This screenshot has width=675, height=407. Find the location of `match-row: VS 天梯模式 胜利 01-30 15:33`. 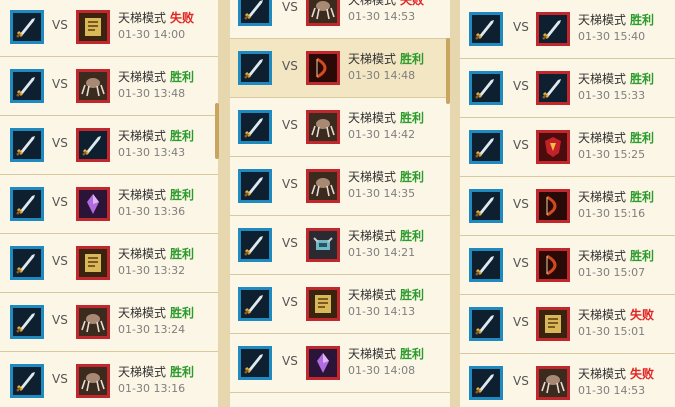

match-row: VS 天梯模式 胜利 01-30 15:33 is located at coordinates (567, 88).